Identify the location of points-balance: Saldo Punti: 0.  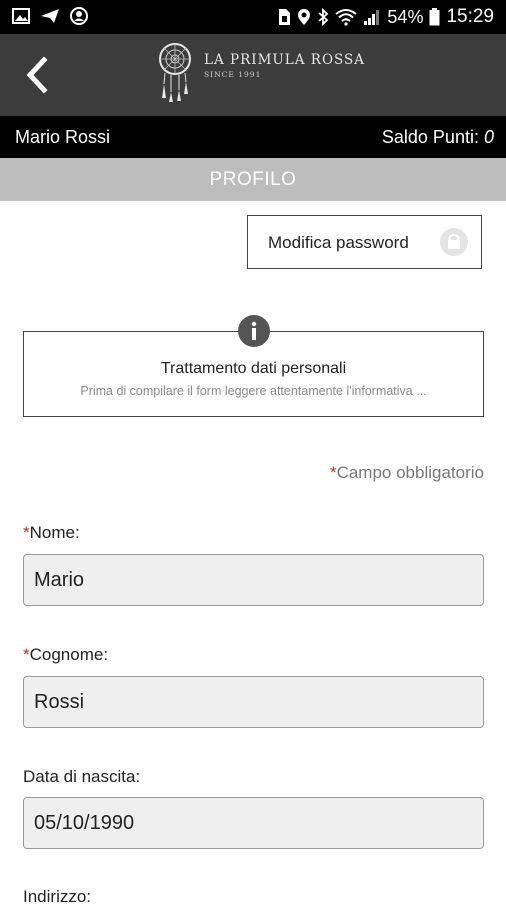
(438, 137).